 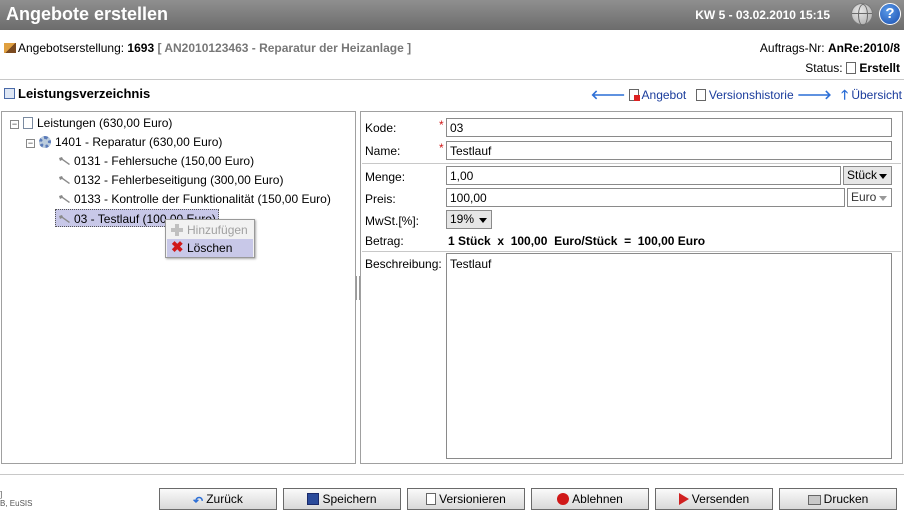 I want to click on footer-note-line: B, EuSIS, so click(x=16, y=503).